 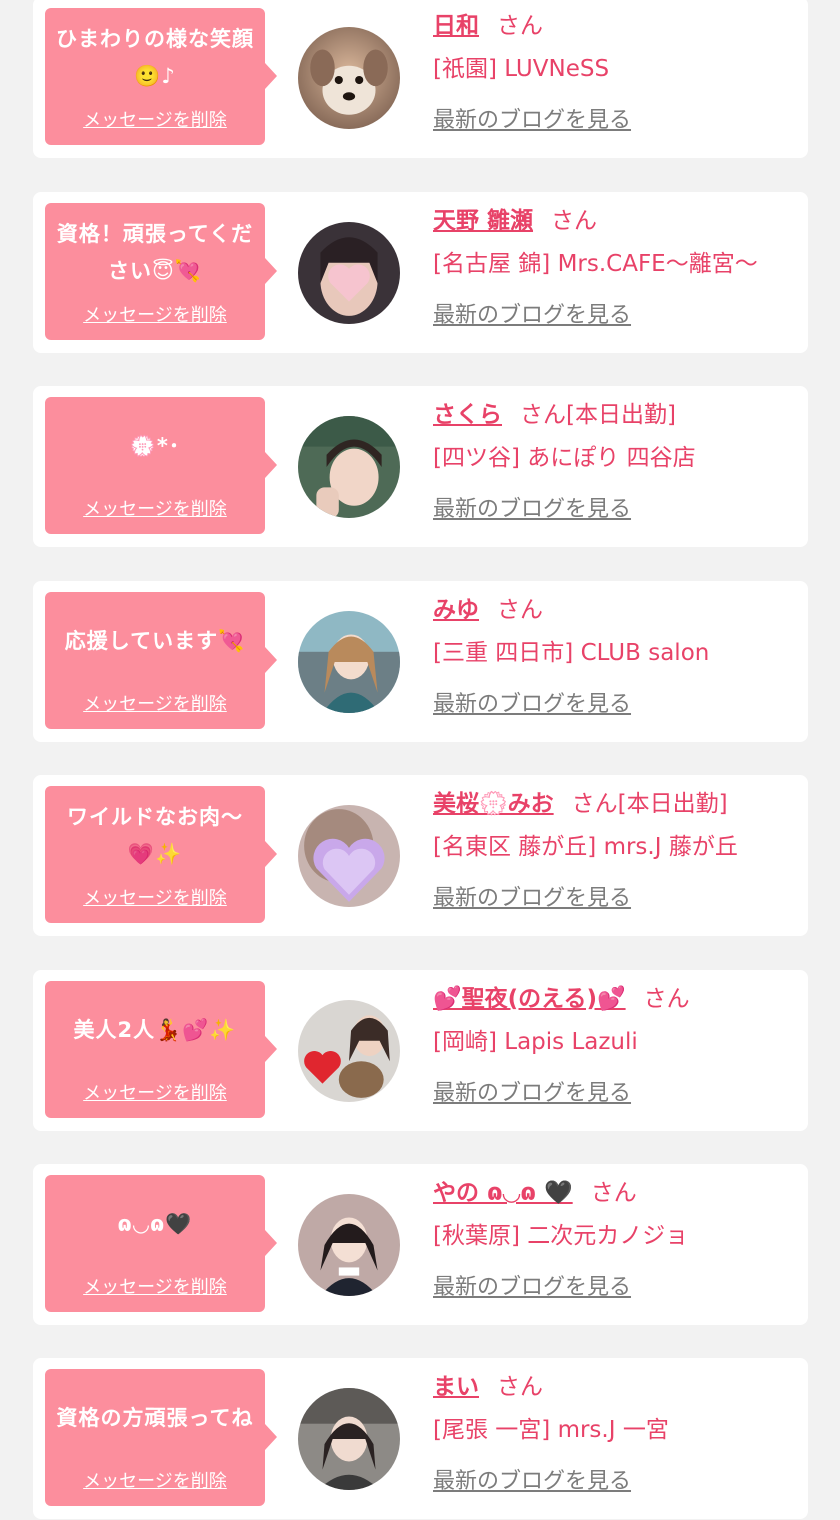 I want to click on purple-heart-mask-avatar, so click(x=349, y=856).